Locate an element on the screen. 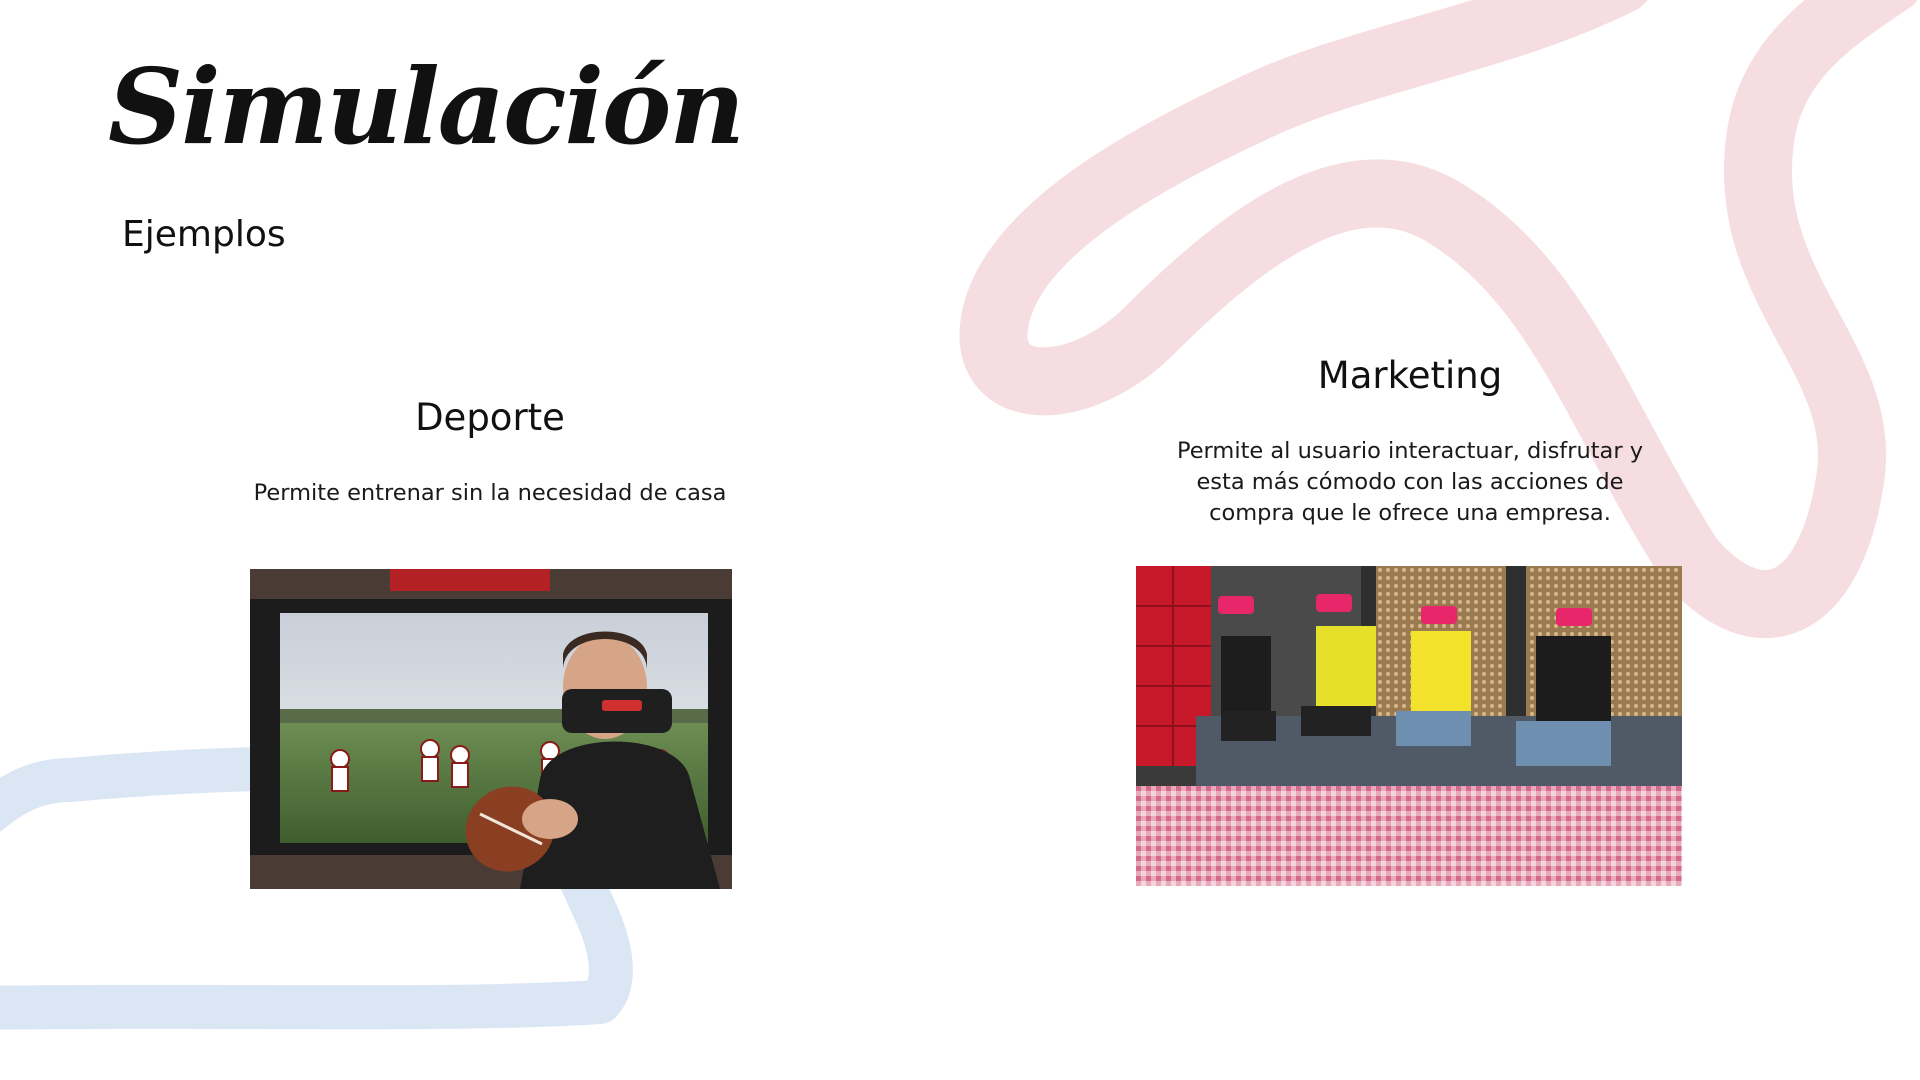 Image resolution: width=1920 pixels, height=1080 pixels. deporte-heading: Deporte is located at coordinates (490, 417).